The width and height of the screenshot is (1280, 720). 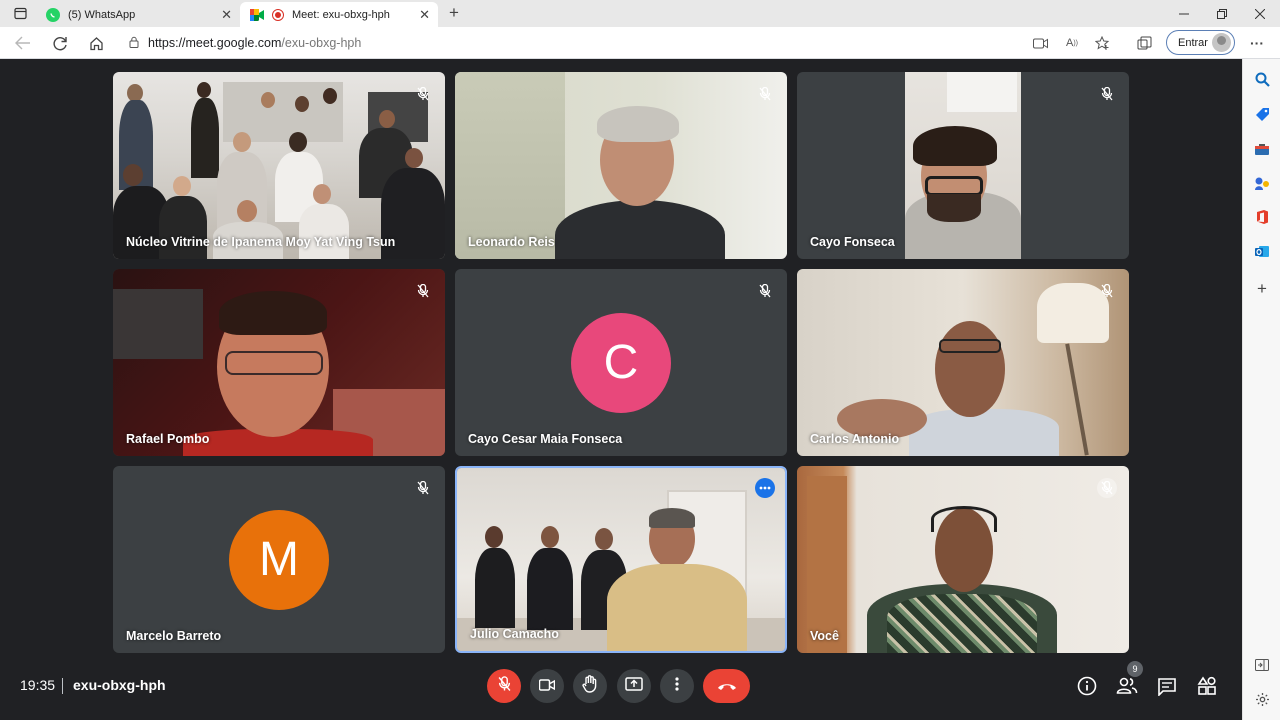 I want to click on participant-count-badge: 9, so click(x=1135, y=669).